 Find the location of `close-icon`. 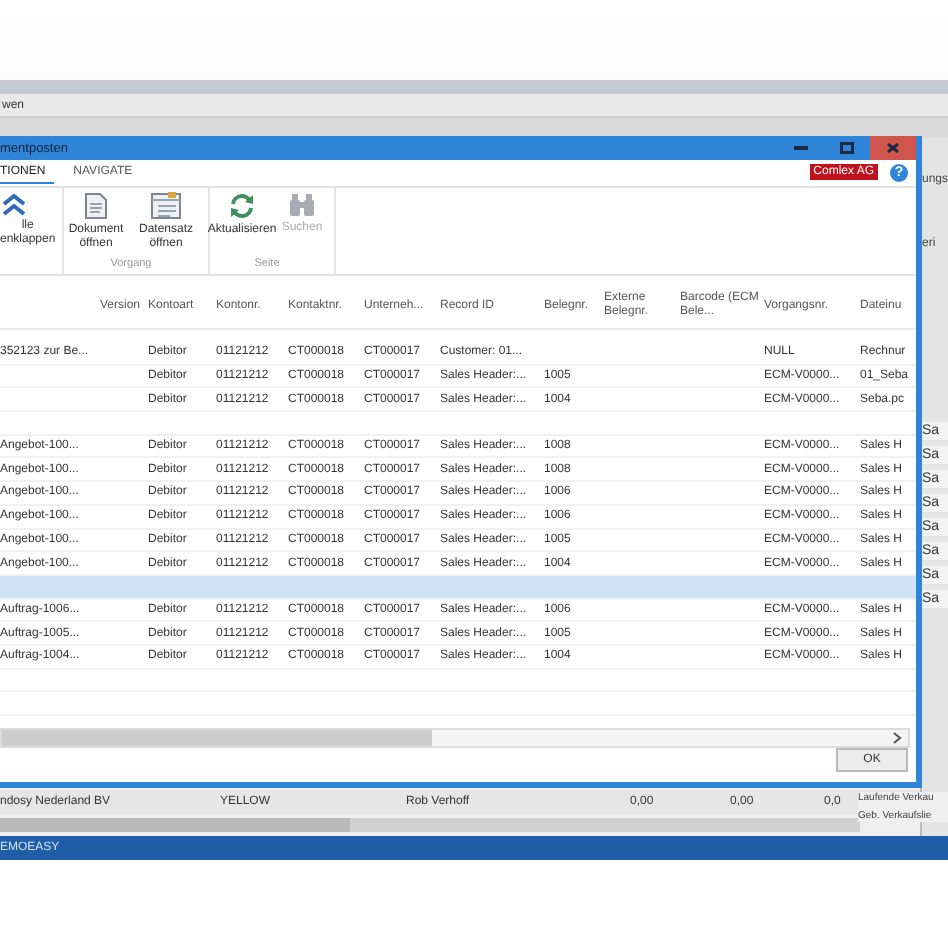

close-icon is located at coordinates (893, 148).